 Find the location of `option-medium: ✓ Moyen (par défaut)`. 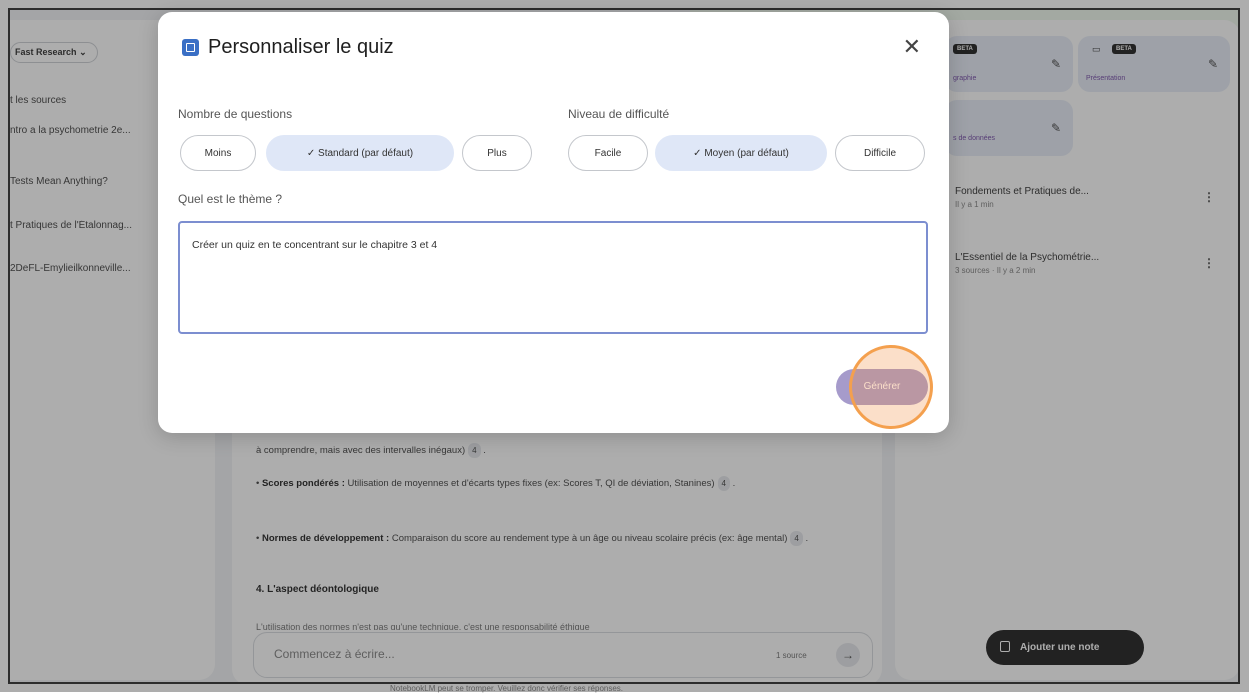

option-medium: ✓ Moyen (par défaut) is located at coordinates (741, 153).